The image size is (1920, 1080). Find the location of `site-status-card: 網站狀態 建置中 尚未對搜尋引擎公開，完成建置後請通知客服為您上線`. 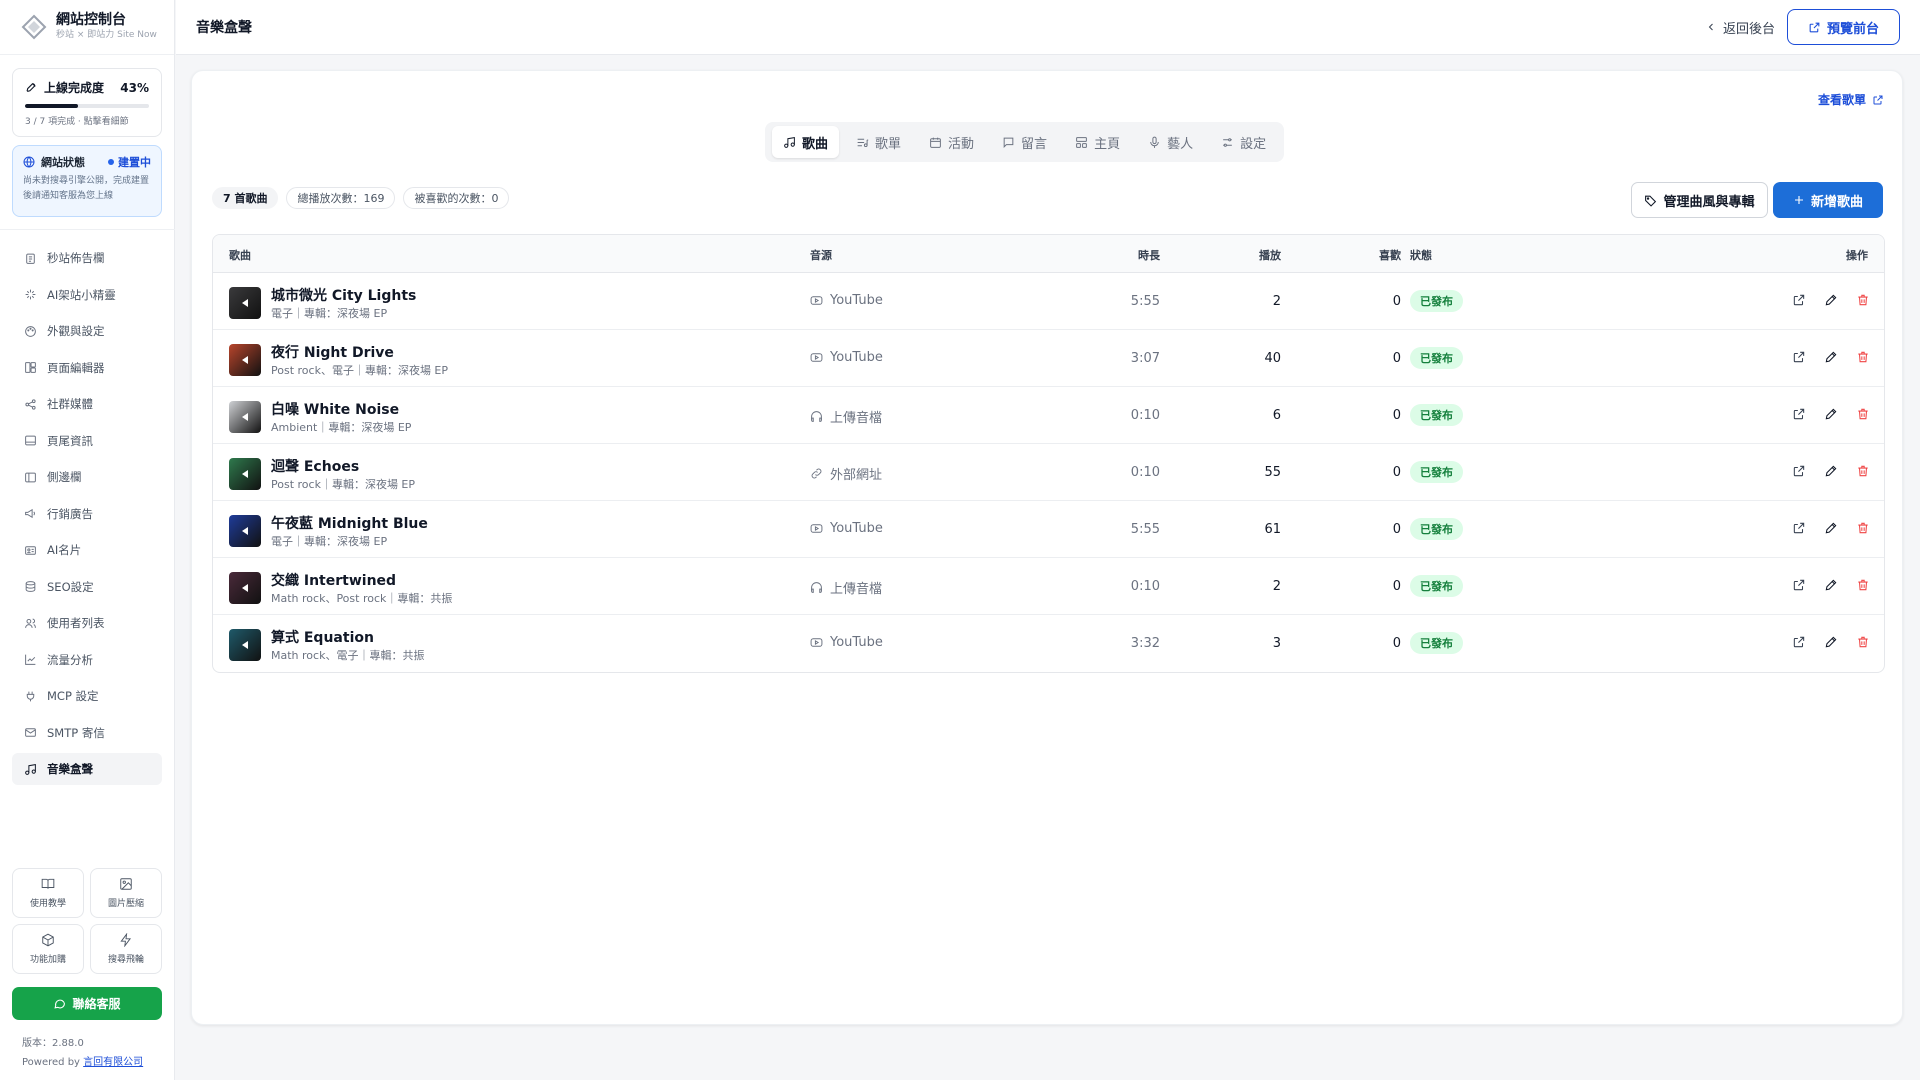

site-status-card: 網站狀態 建置中 尚未對搜尋引擎公開，完成建置後請通知客服為您上線 is located at coordinates (87, 181).